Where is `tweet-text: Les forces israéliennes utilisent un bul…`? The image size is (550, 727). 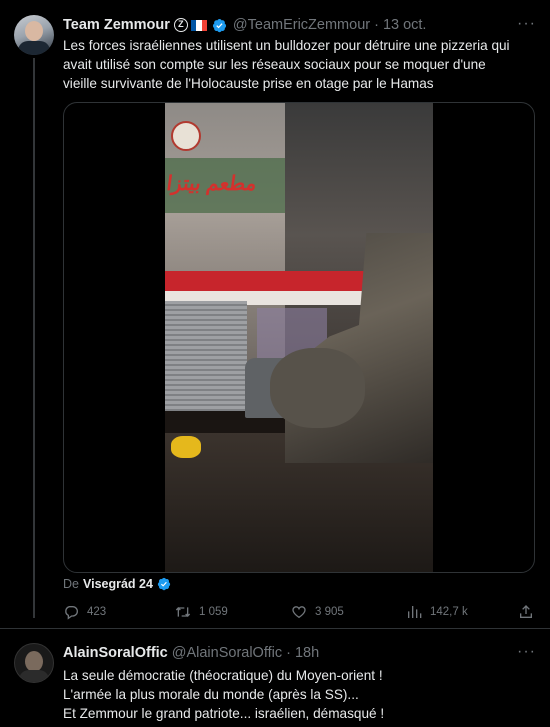
tweet-text: Les forces israéliennes utilisent un bul… is located at coordinates (300, 64).